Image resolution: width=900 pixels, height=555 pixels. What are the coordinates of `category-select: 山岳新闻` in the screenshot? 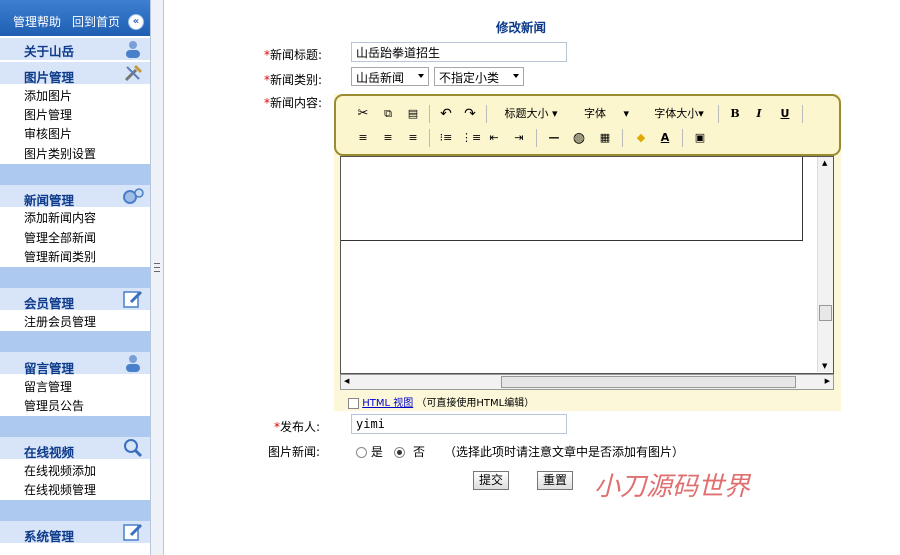 It's located at (390, 76).